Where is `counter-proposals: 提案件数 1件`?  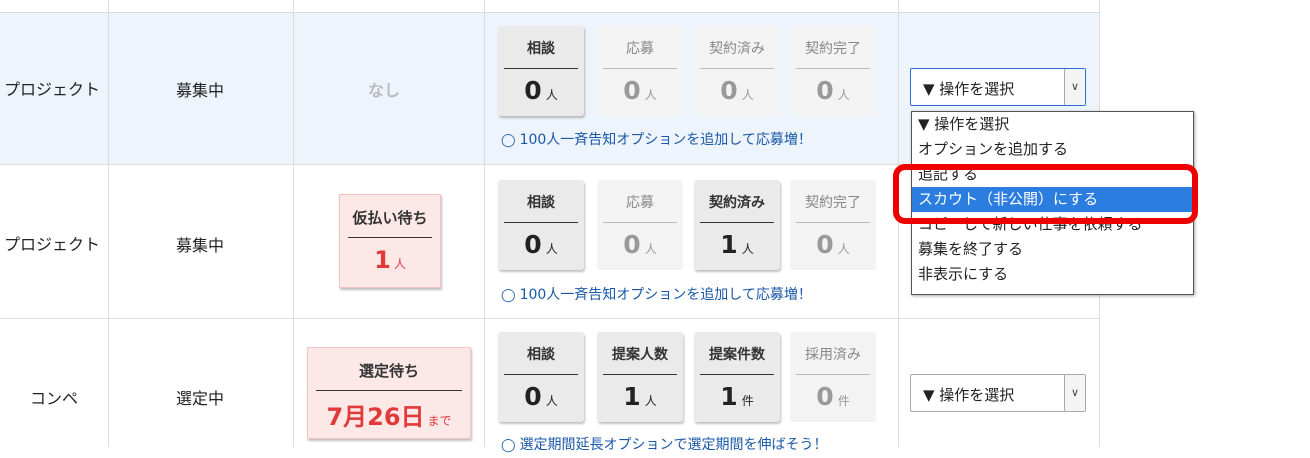
counter-proposals: 提案件数 1件 is located at coordinates (737, 377).